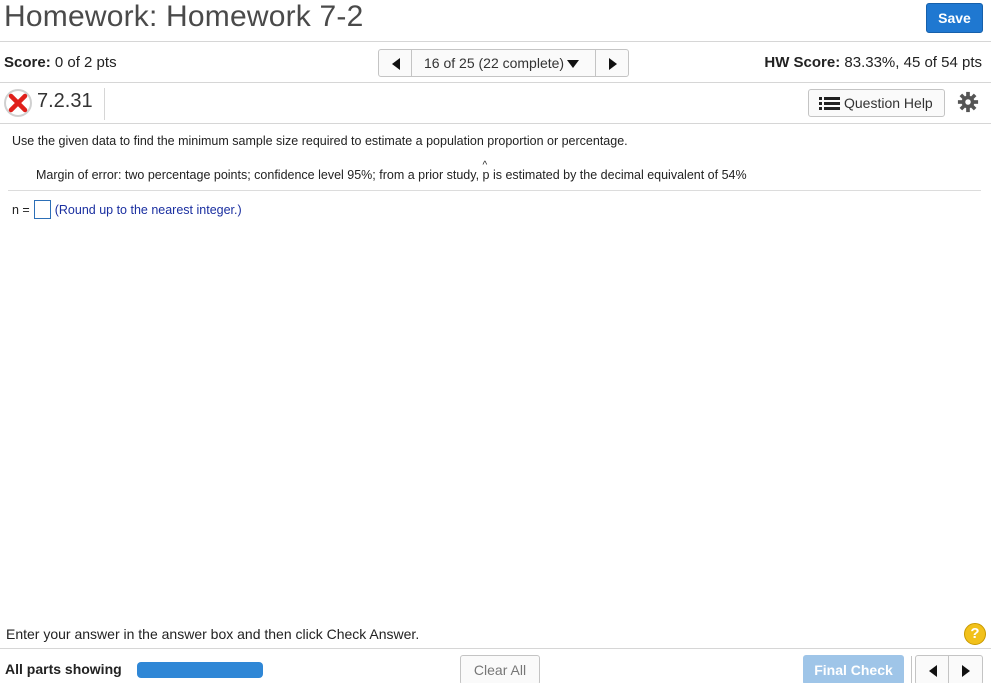 The image size is (991, 683). I want to click on hw-score-value: 83.33%, 45 of 54 pts, so click(913, 62).